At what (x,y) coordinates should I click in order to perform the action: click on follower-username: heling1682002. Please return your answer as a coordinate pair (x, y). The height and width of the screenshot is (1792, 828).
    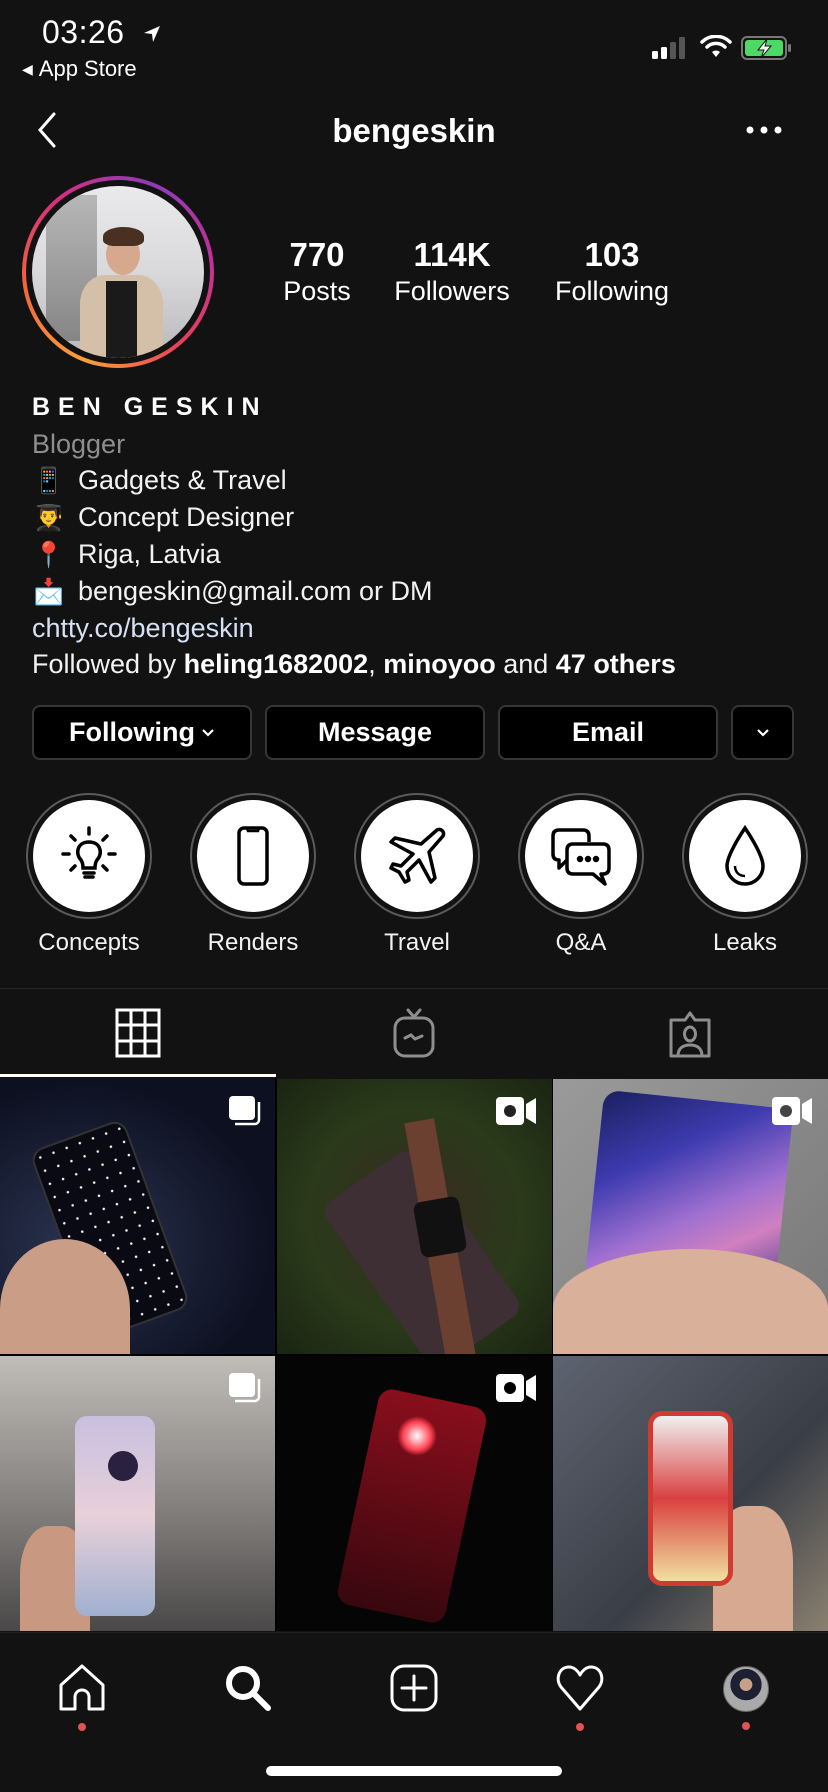
    Looking at the image, I should click on (276, 664).